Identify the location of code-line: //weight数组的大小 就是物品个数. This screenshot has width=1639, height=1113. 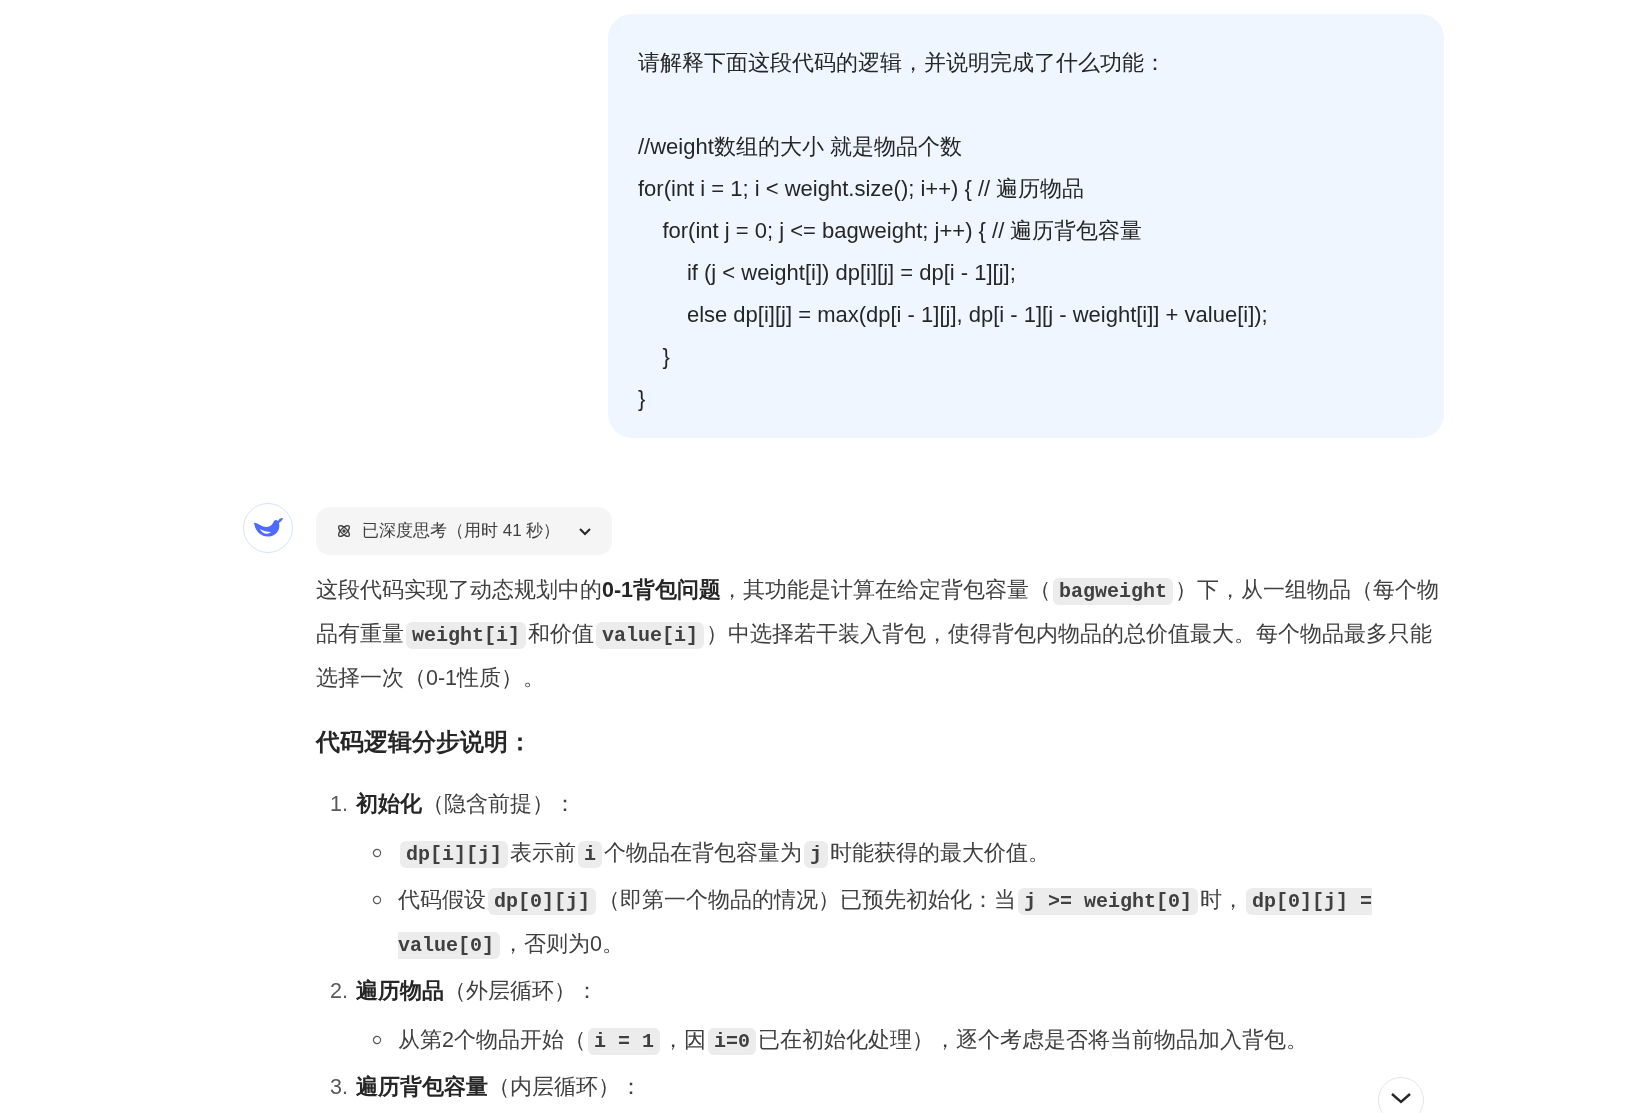
(800, 147).